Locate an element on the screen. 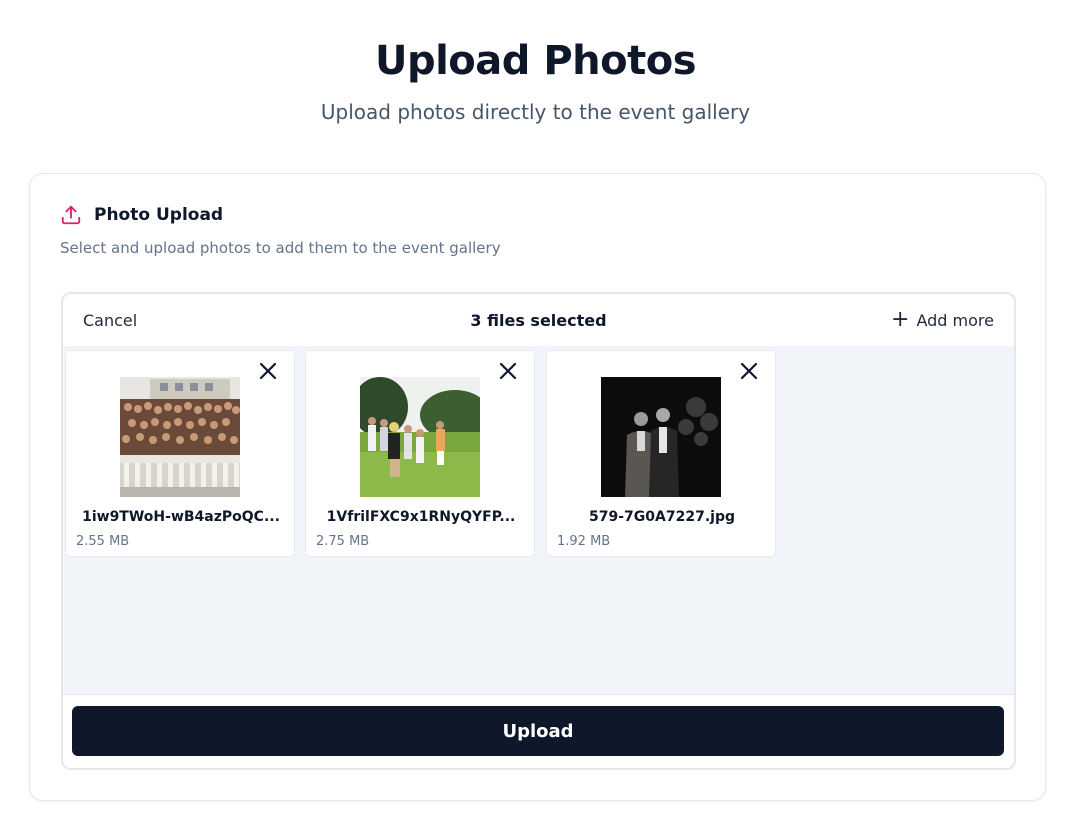 The height and width of the screenshot is (826, 1071). file-size: 2.55 MB is located at coordinates (103, 541).